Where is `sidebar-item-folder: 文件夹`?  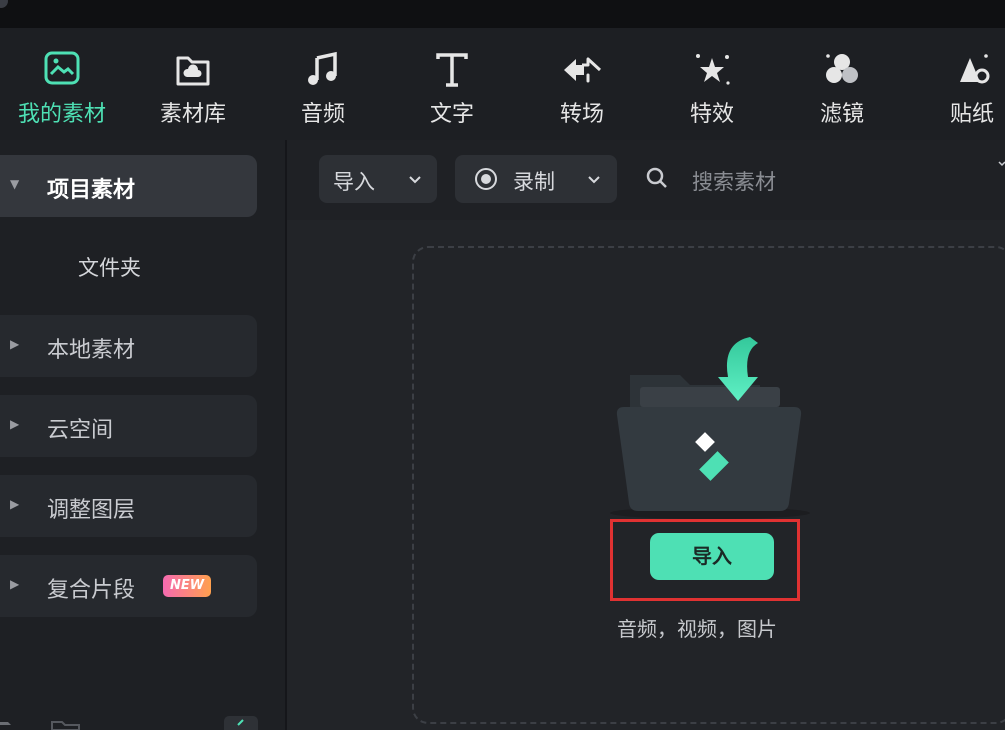 sidebar-item-folder: 文件夹 is located at coordinates (109, 267).